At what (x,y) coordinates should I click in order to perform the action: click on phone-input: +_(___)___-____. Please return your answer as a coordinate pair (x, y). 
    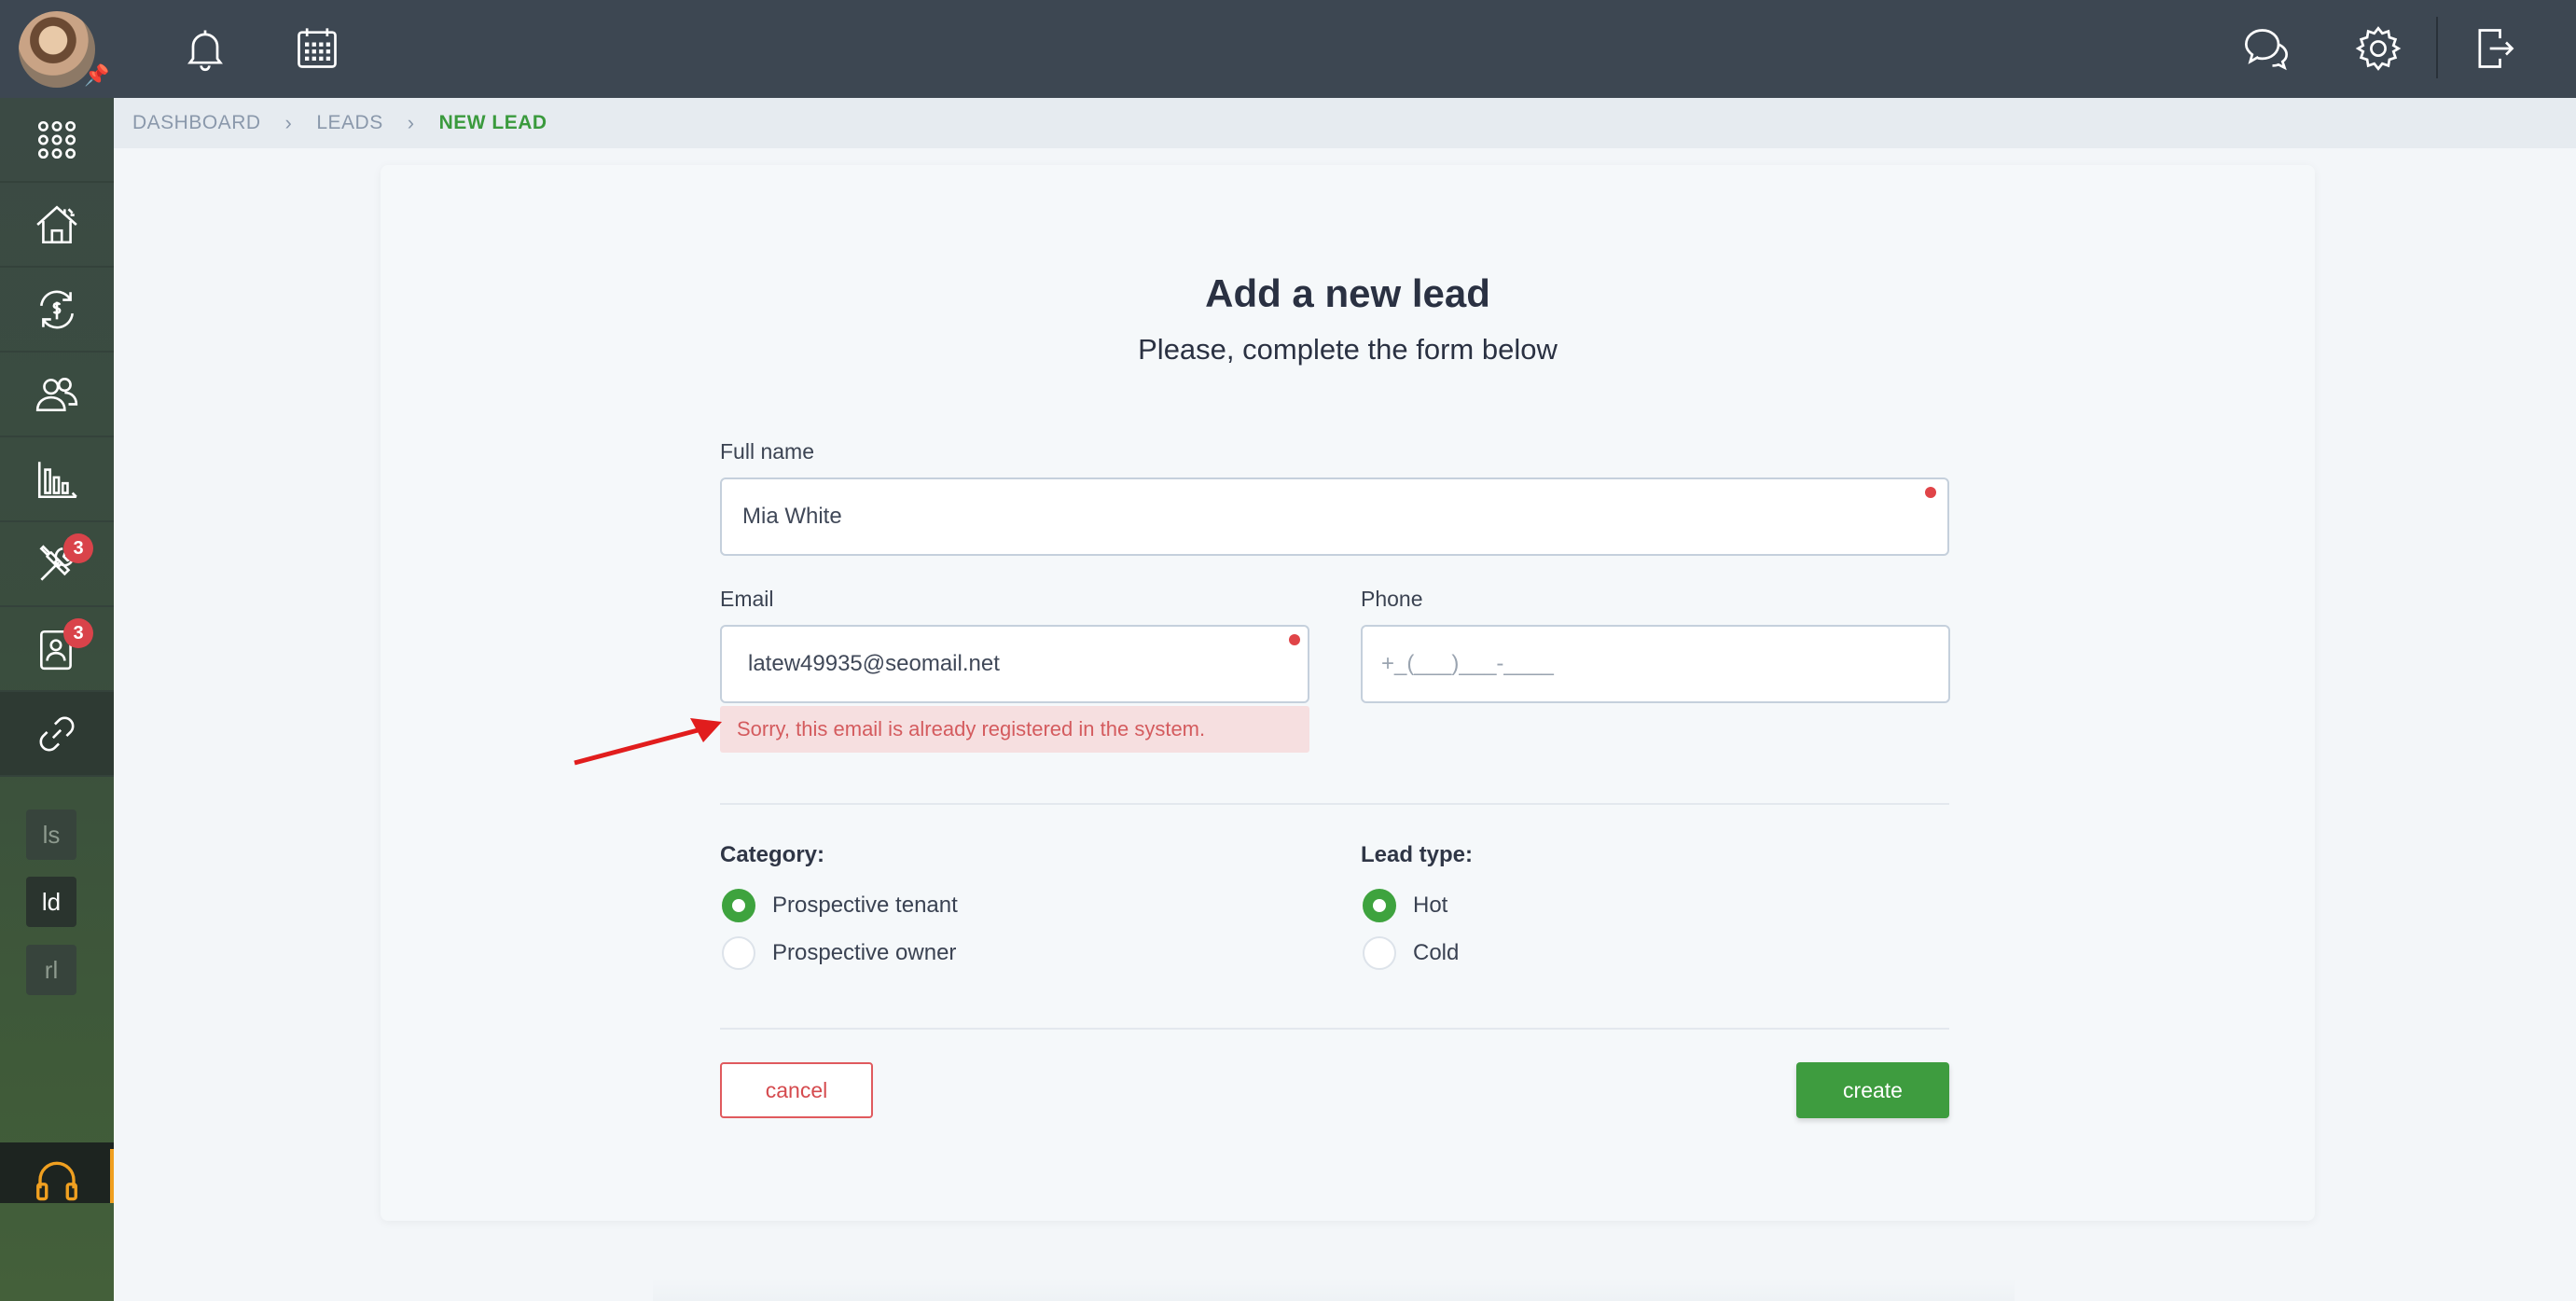
    Looking at the image, I should click on (1655, 664).